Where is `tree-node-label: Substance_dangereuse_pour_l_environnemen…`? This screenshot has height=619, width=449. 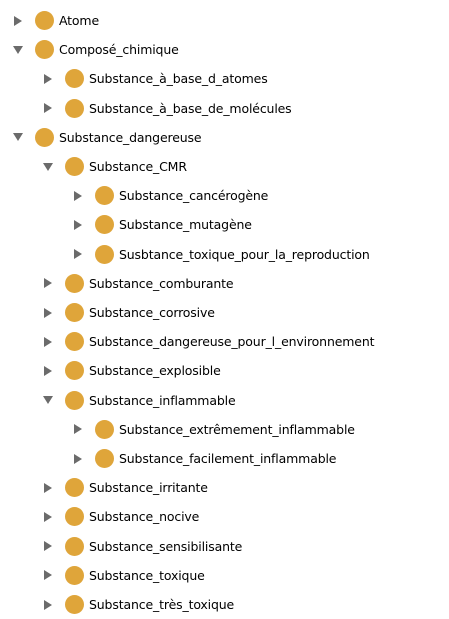
tree-node-label: Substance_dangereuse_pour_l_environnemen… is located at coordinates (232, 342).